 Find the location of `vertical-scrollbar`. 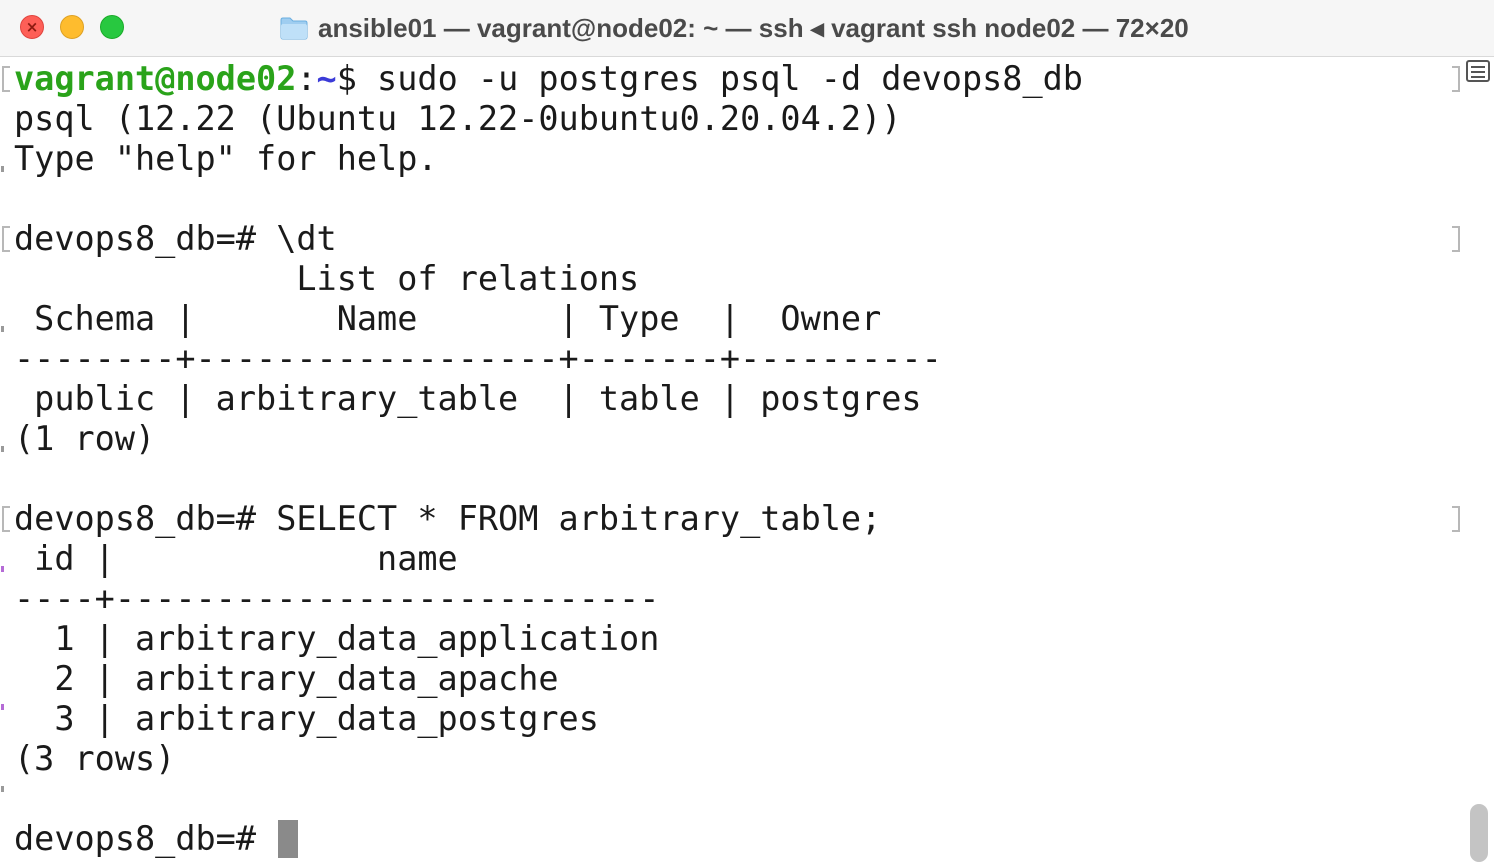

vertical-scrollbar is located at coordinates (1479, 833).